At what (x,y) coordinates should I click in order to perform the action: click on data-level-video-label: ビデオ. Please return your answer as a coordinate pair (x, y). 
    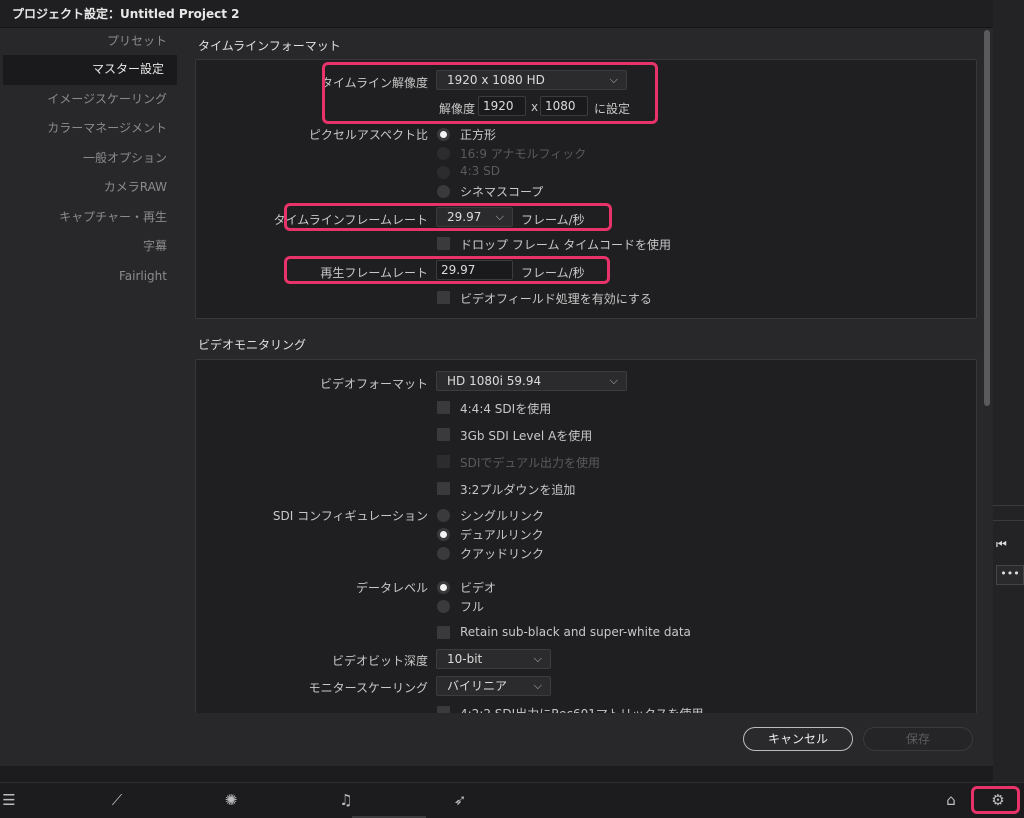
    Looking at the image, I should click on (478, 588).